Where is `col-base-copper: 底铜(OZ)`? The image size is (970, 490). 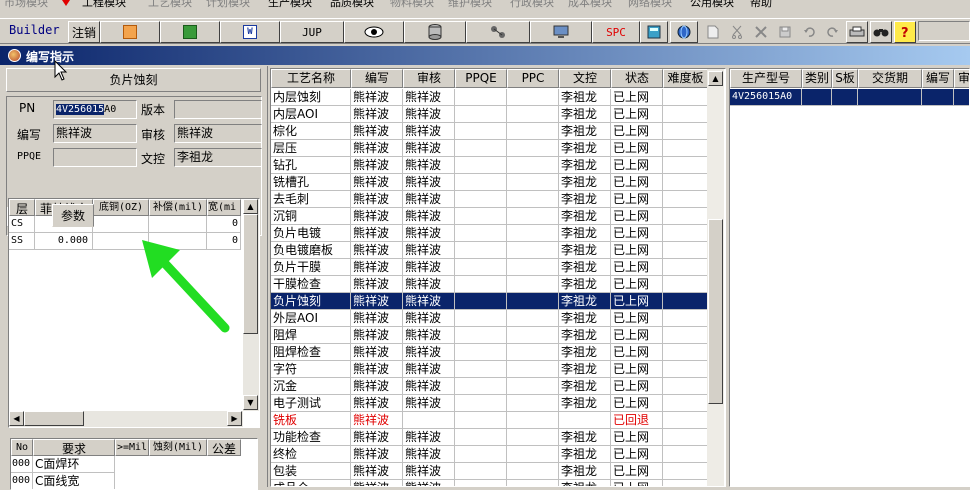 col-base-copper: 底铜(OZ) is located at coordinates (121, 207).